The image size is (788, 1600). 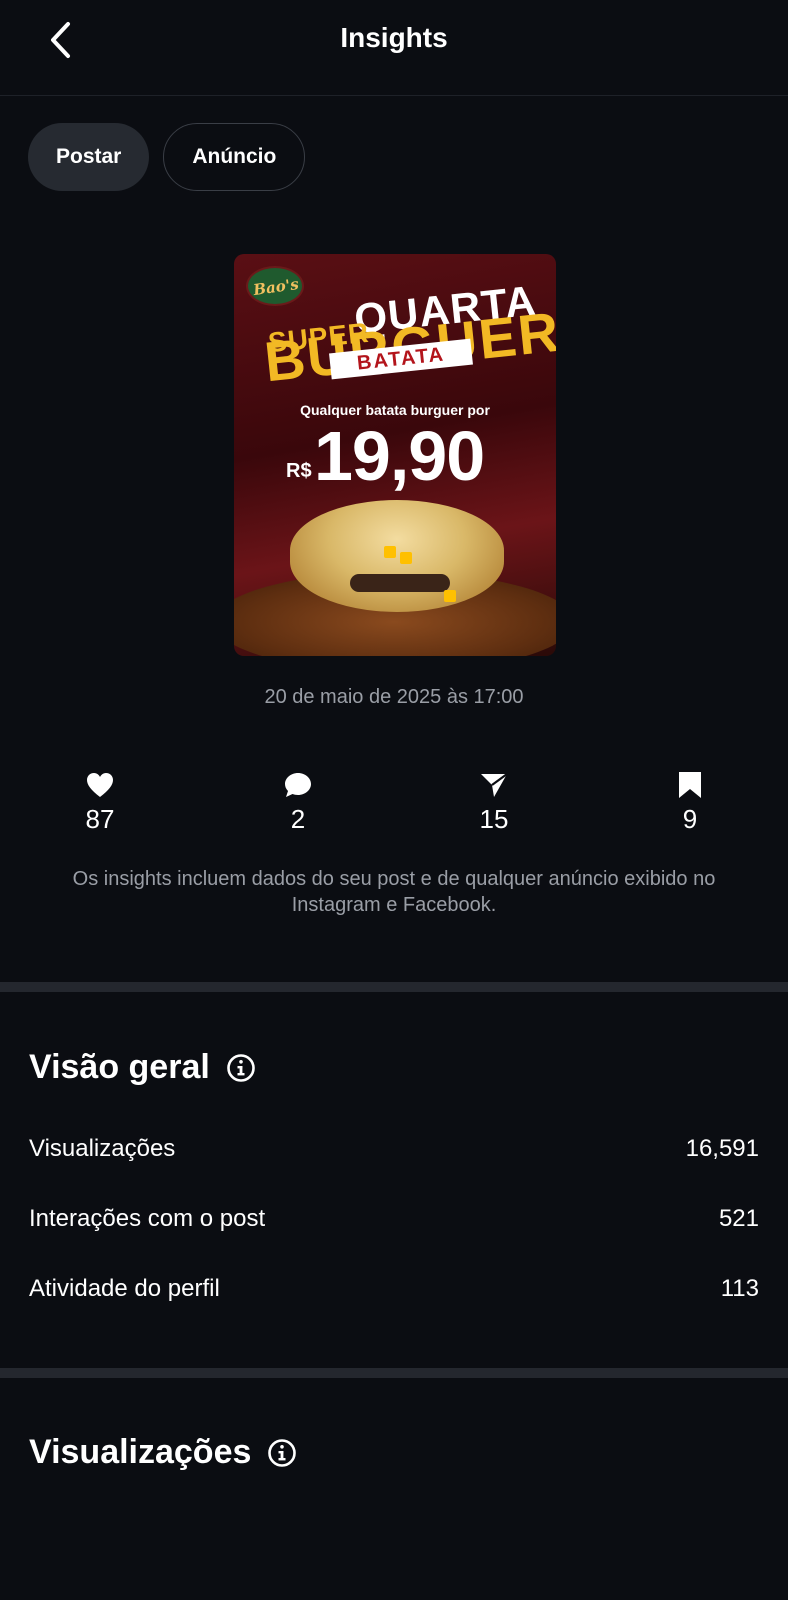 What do you see at coordinates (299, 471) in the screenshot?
I see `price-currency: R$` at bounding box center [299, 471].